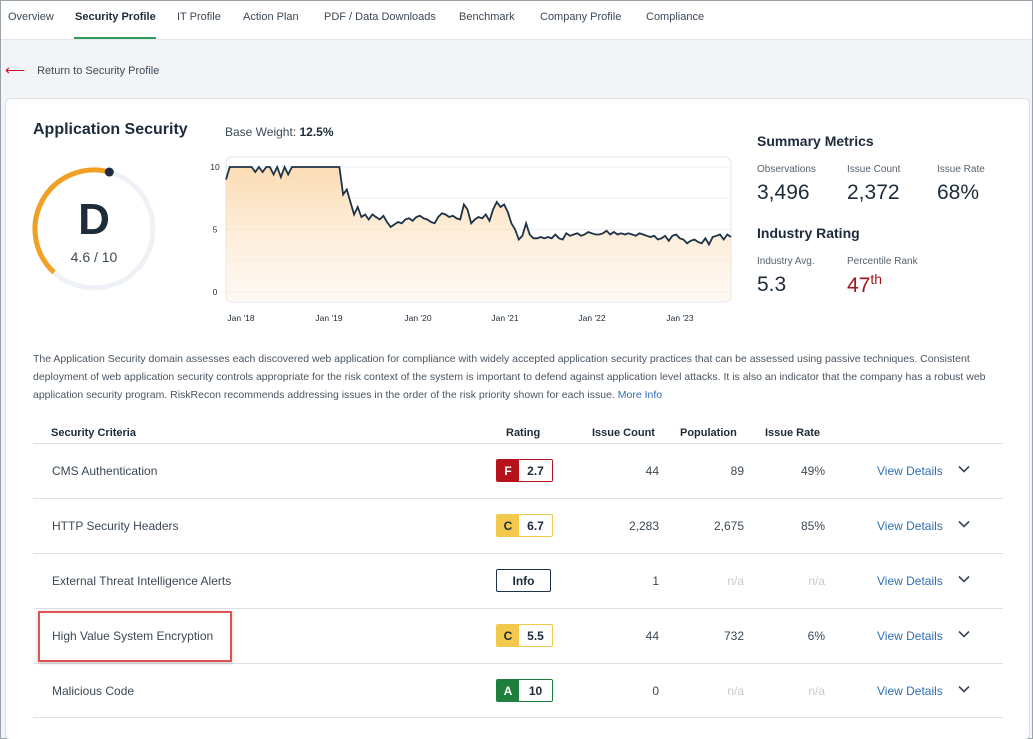 The image size is (1033, 739). Describe the element at coordinates (876, 279) in the screenshot. I see `percentile-suffix: th` at that location.